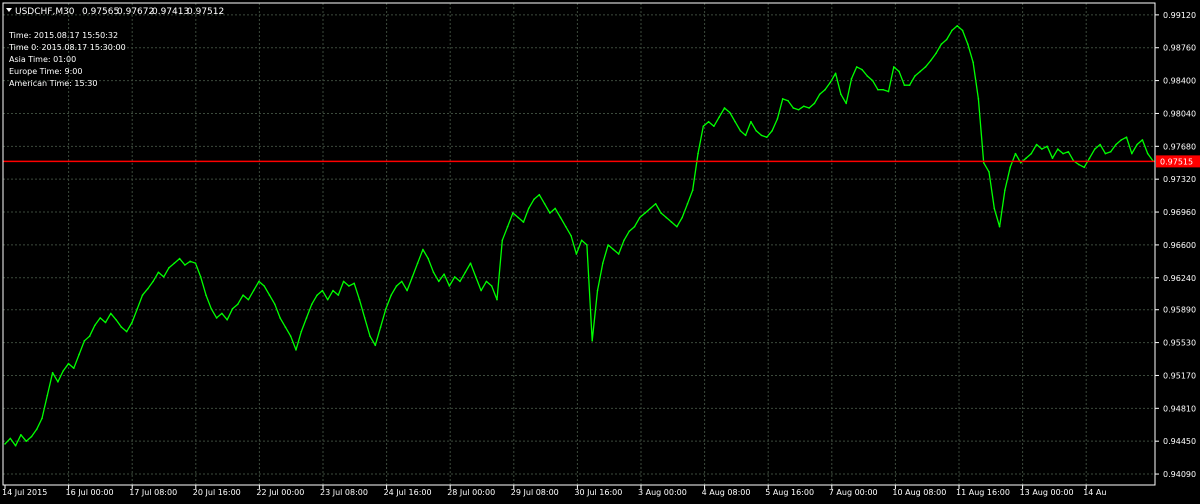 The image size is (1200, 504). I want to click on y-tick-label: 0.96960, so click(1179, 212).